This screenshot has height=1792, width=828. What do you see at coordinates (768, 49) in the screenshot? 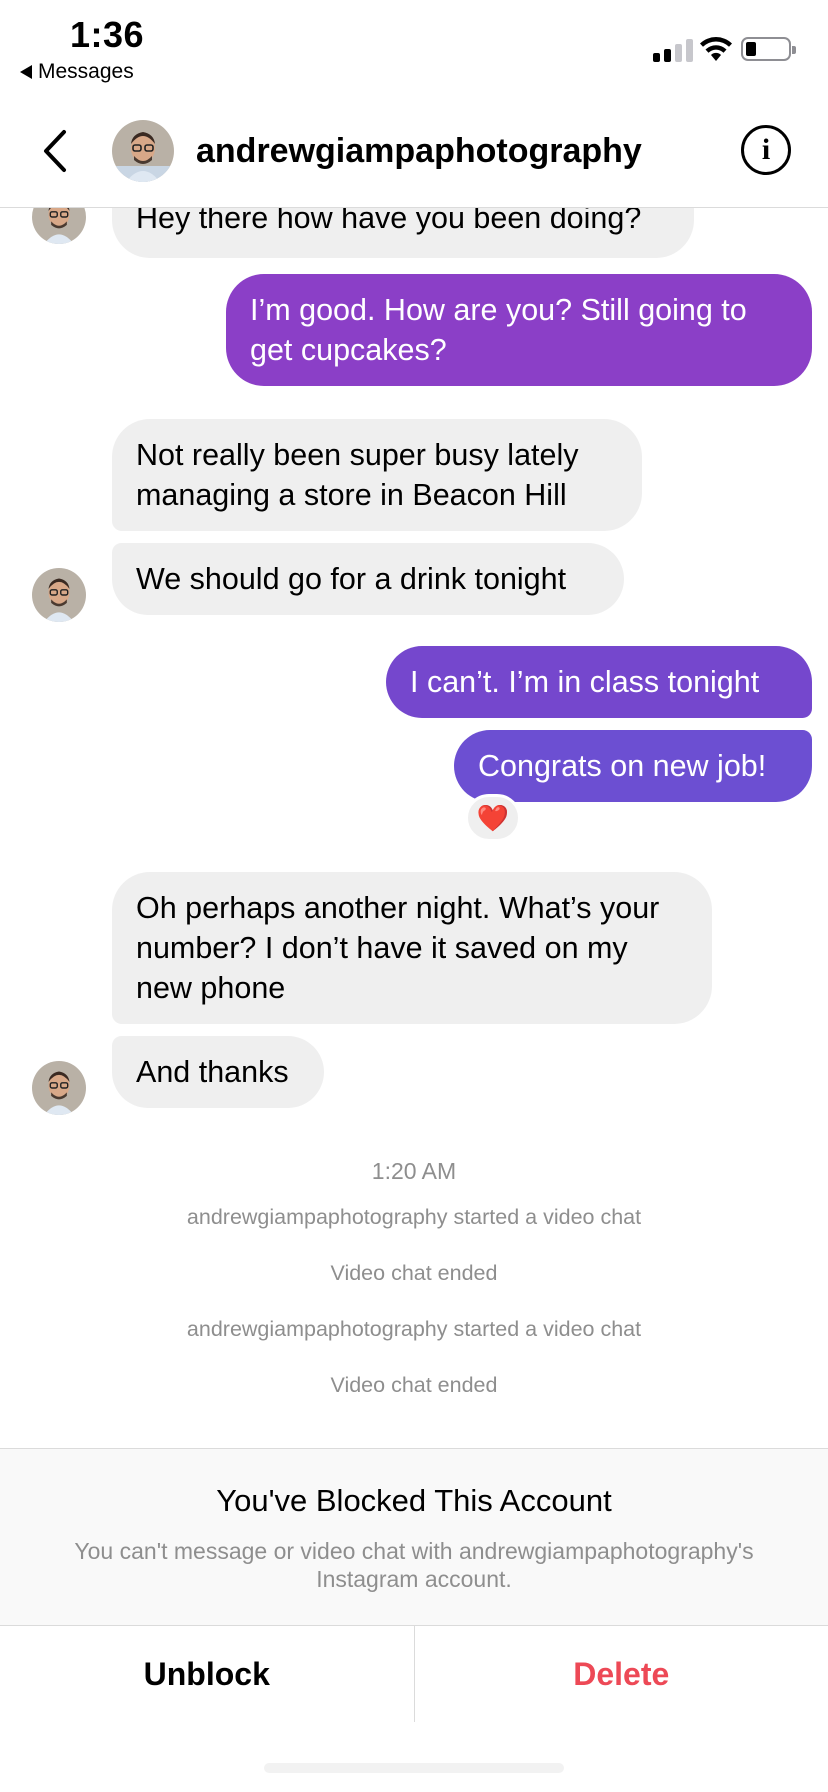
I see `battery-icon` at bounding box center [768, 49].